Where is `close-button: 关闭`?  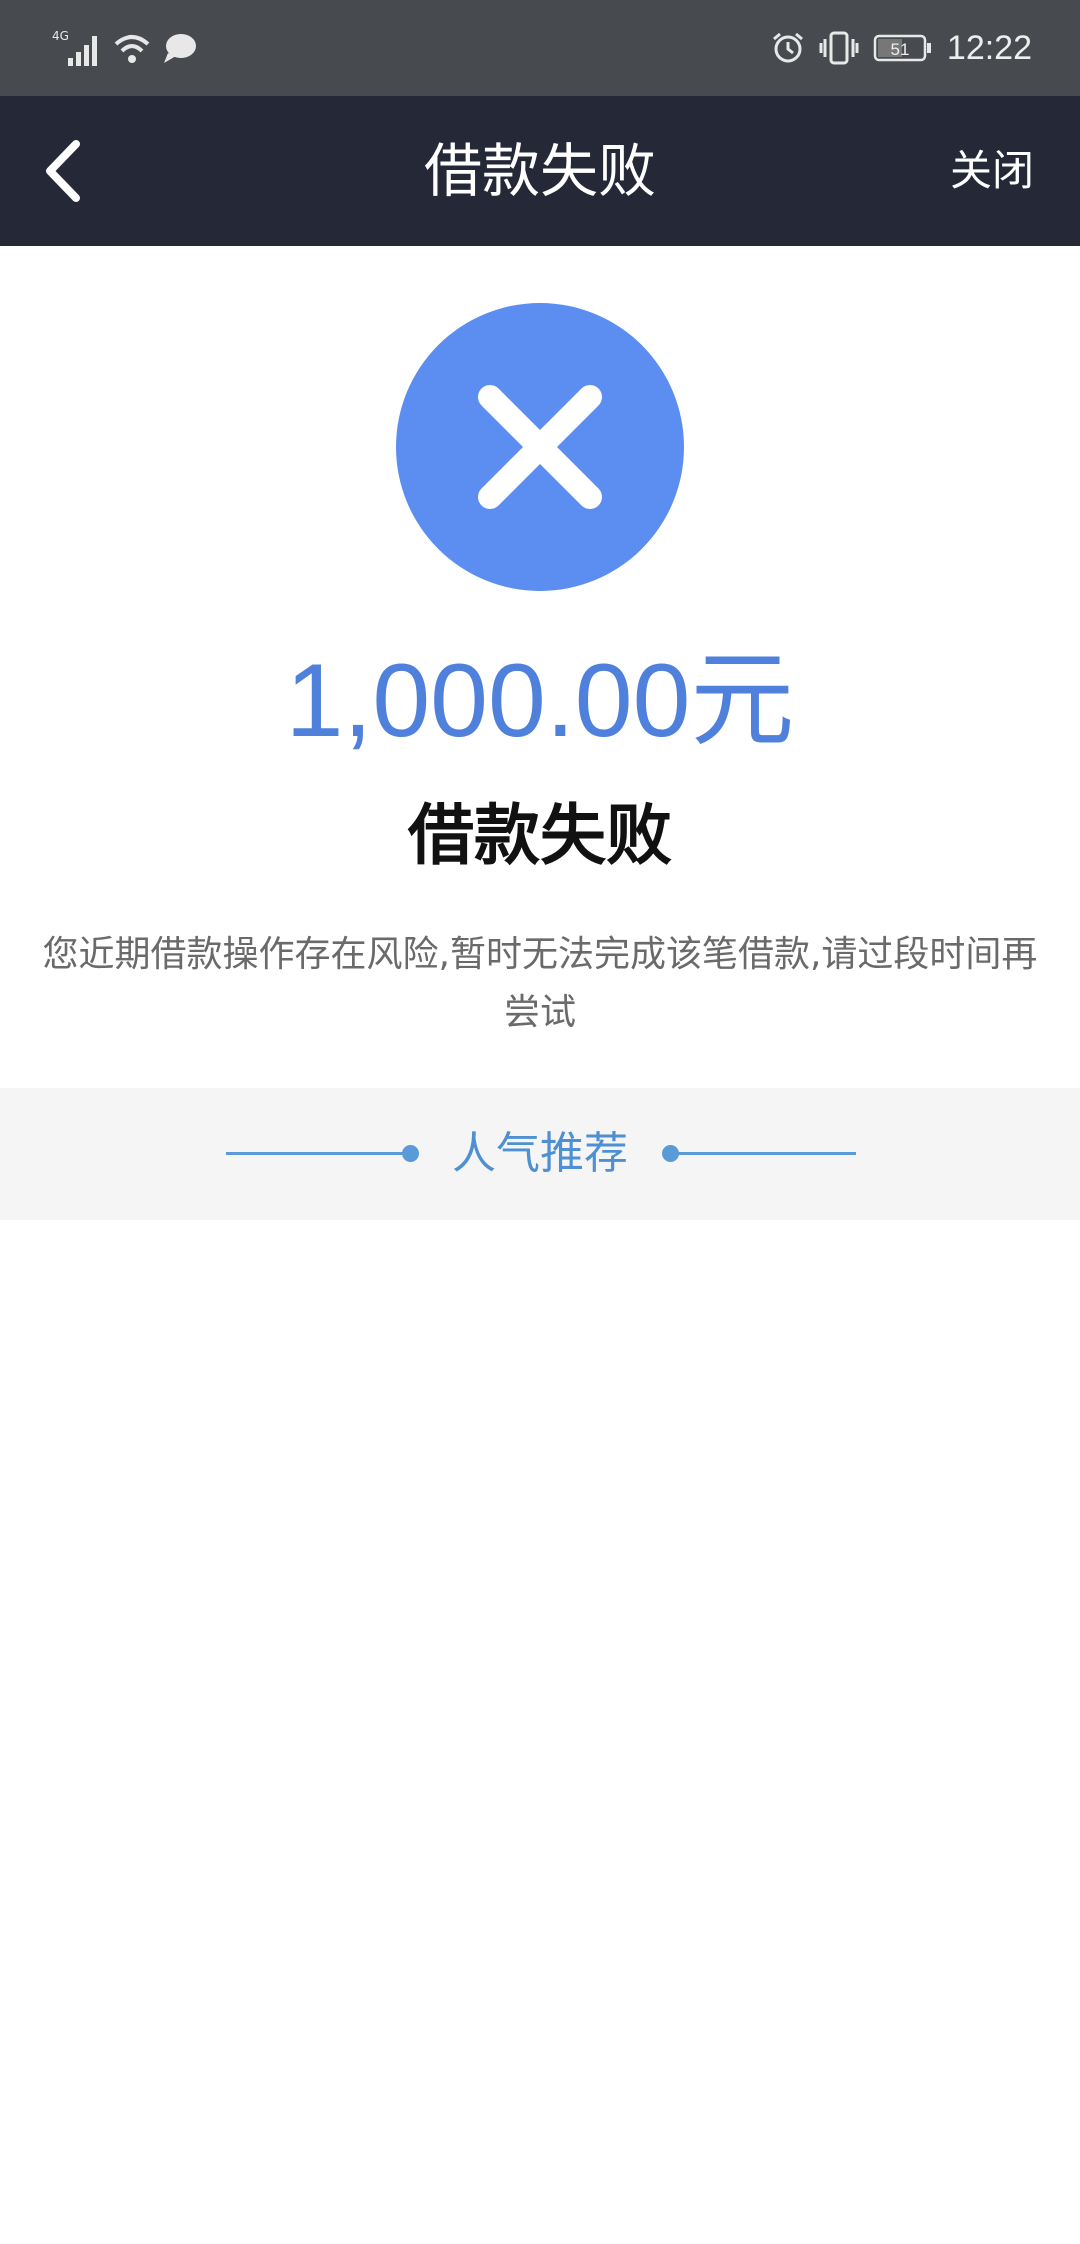
close-button: 关闭 is located at coordinates (992, 171).